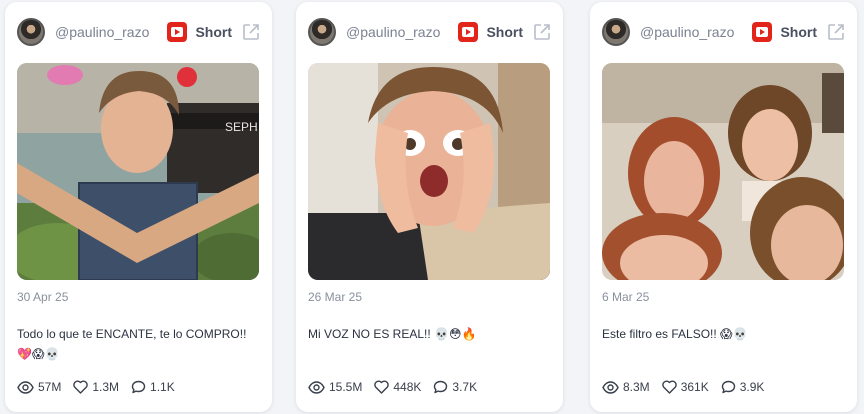  I want to click on views-count: 8.3M, so click(636, 387).